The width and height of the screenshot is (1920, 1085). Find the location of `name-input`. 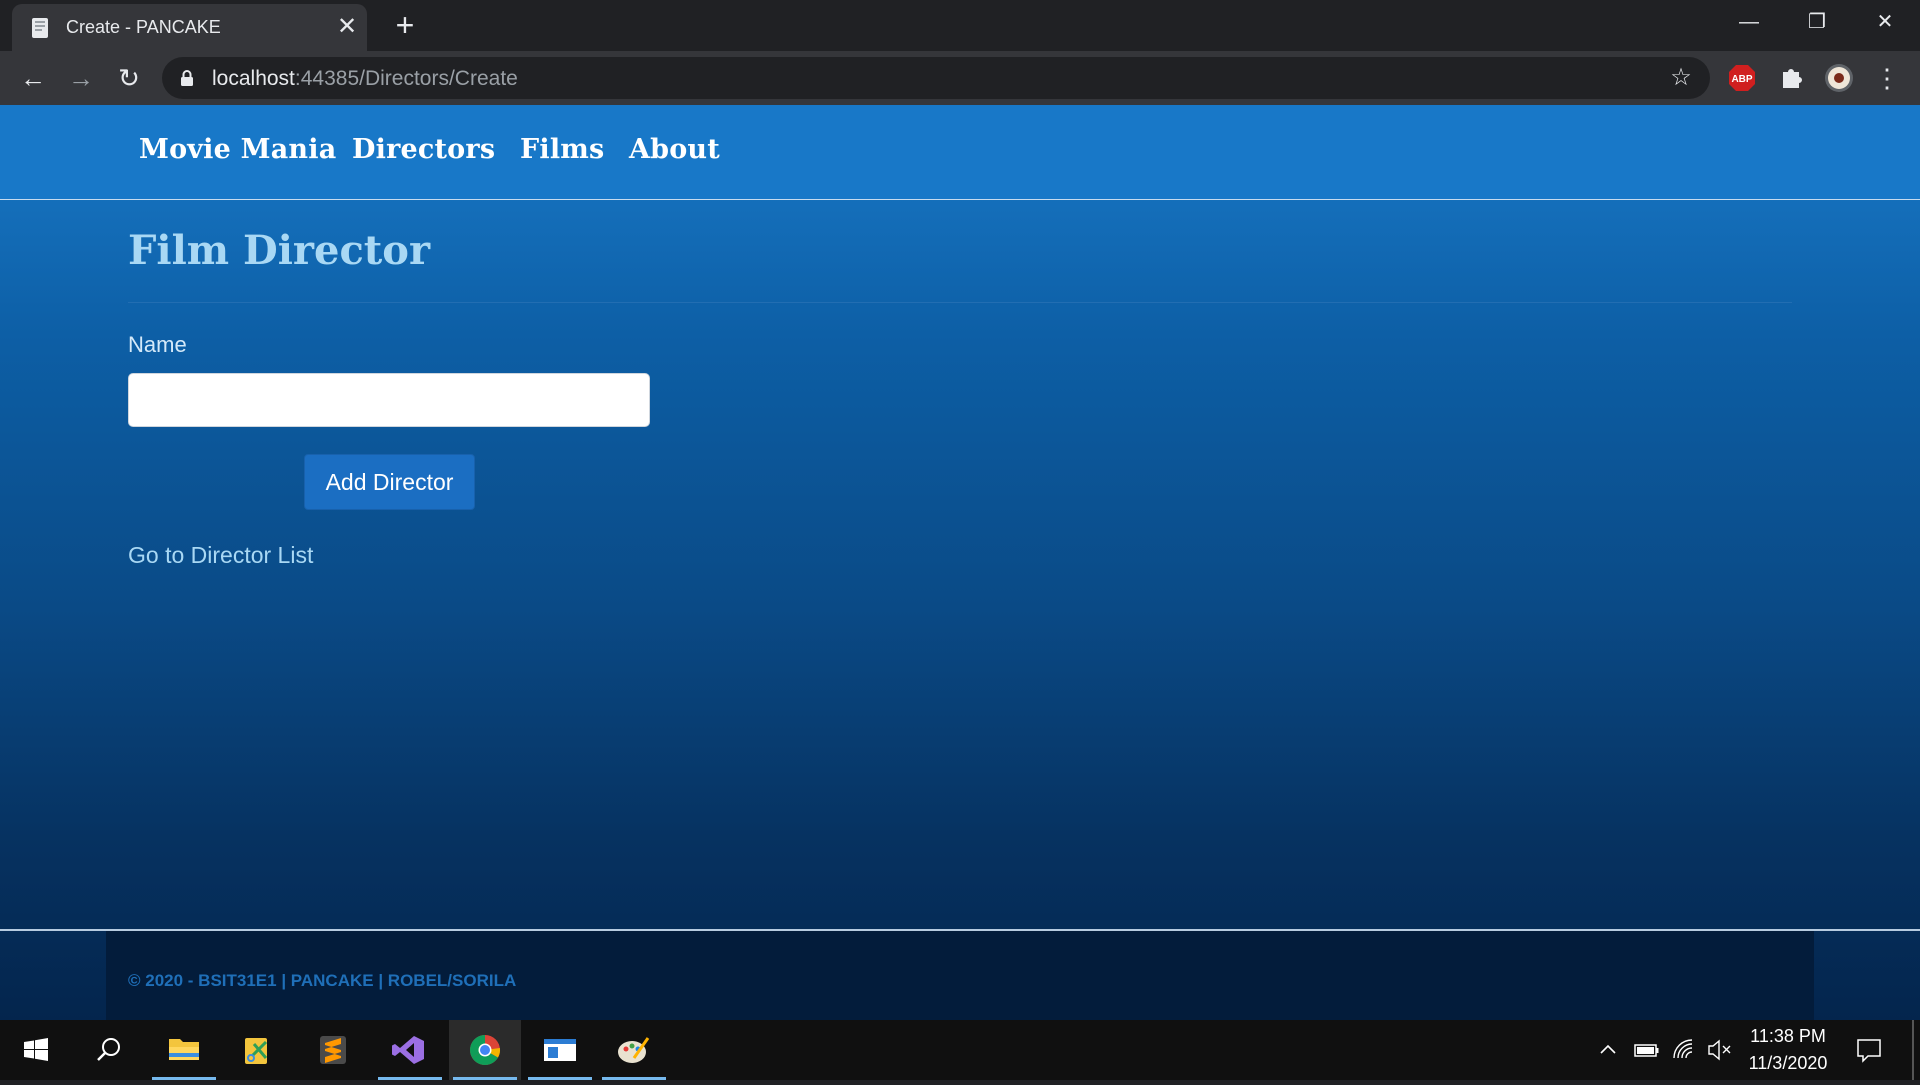

name-input is located at coordinates (389, 400).